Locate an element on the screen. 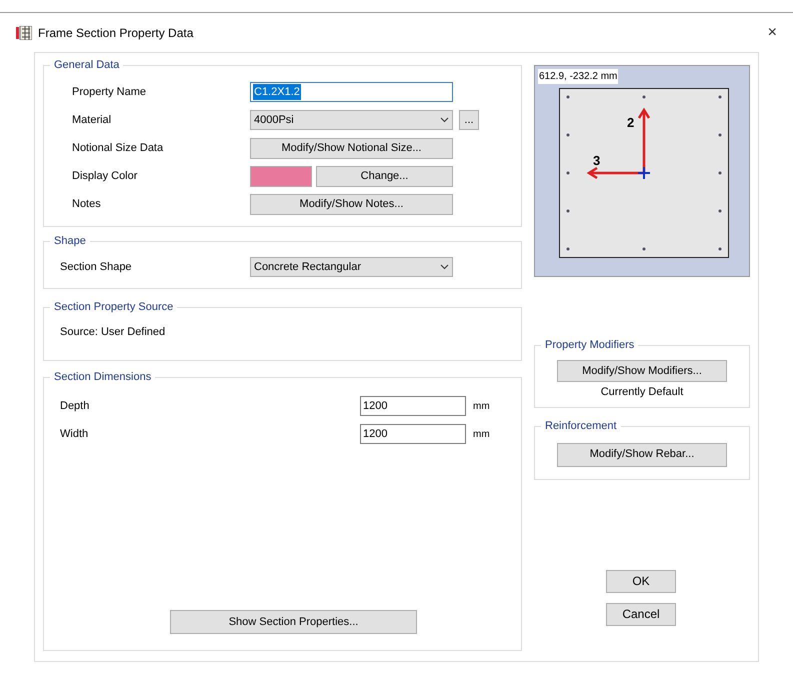  field-value: C1.2X1.2 is located at coordinates (277, 92).